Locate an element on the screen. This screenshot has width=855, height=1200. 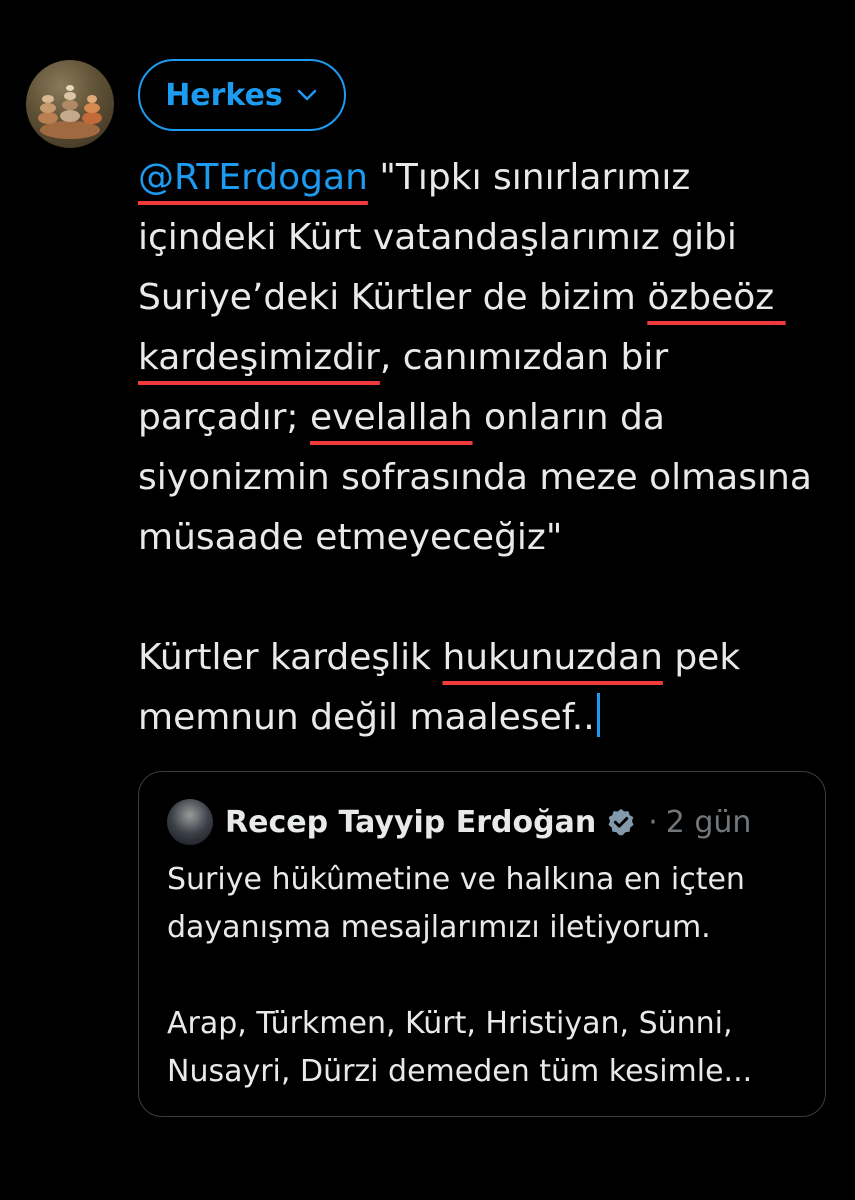
annotated-phrase: hukunuzdan is located at coordinates (552, 657).